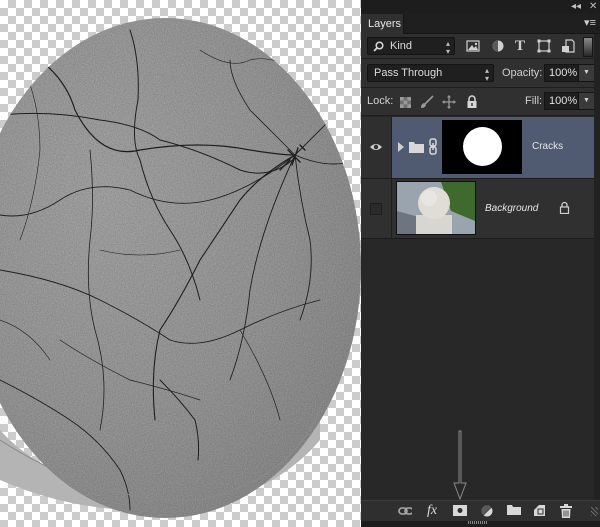 This screenshot has height=527, width=600. What do you see at coordinates (568, 46) in the screenshot?
I see `smart-object-filter-icon` at bounding box center [568, 46].